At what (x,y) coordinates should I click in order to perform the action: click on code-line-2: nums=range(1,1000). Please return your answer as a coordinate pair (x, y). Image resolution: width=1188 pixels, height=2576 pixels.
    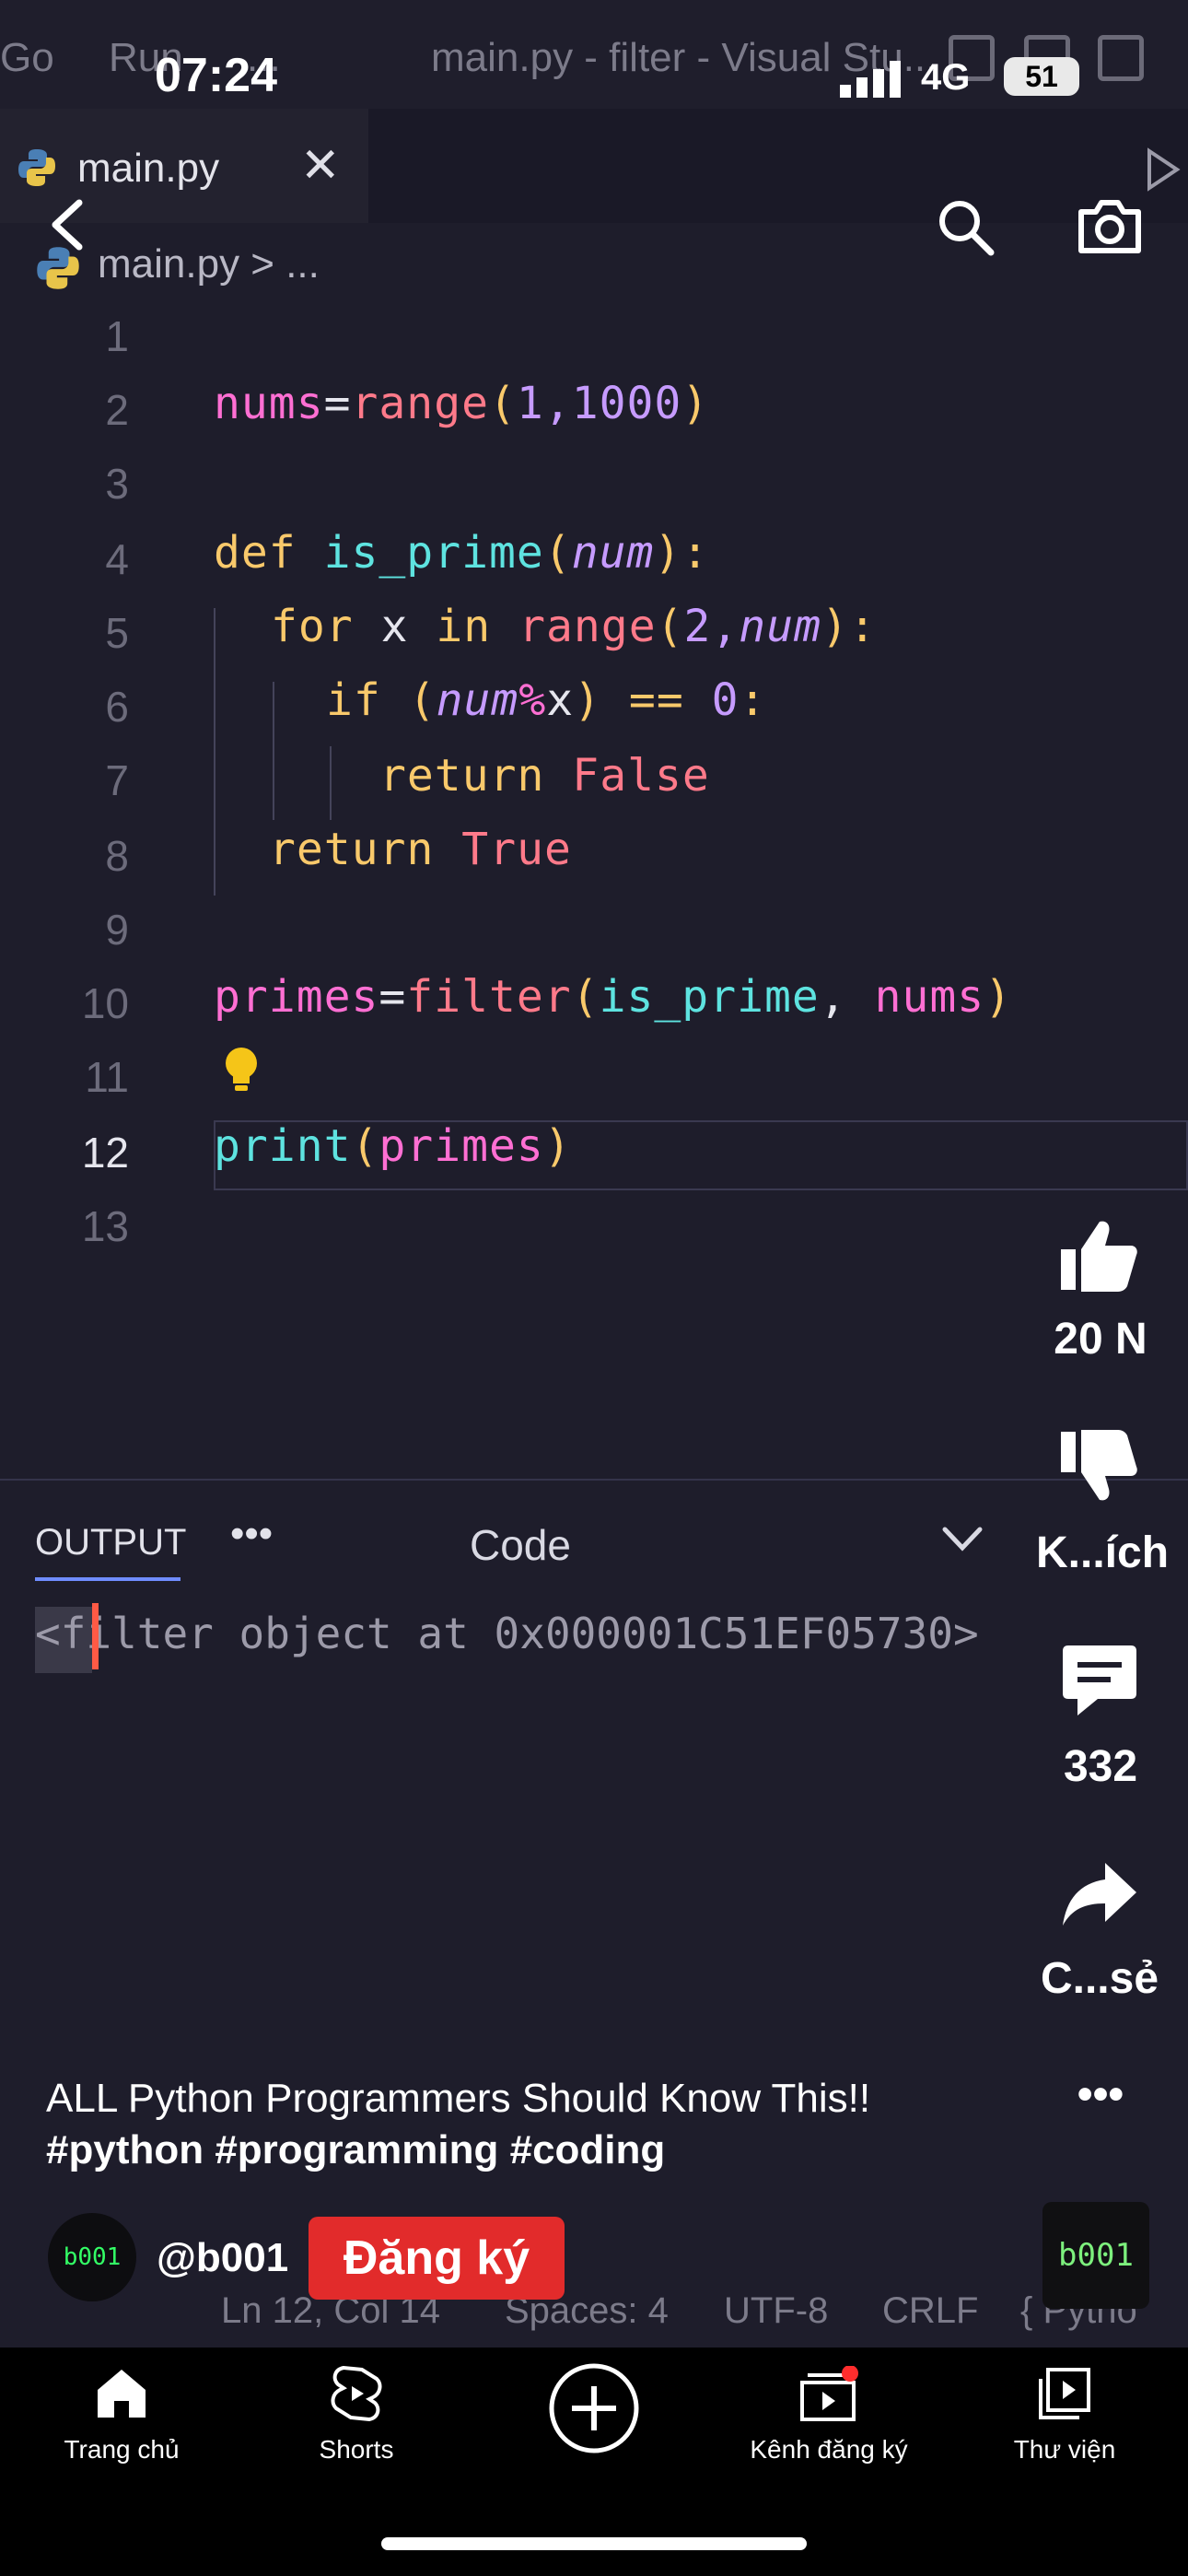
    Looking at the image, I should click on (461, 403).